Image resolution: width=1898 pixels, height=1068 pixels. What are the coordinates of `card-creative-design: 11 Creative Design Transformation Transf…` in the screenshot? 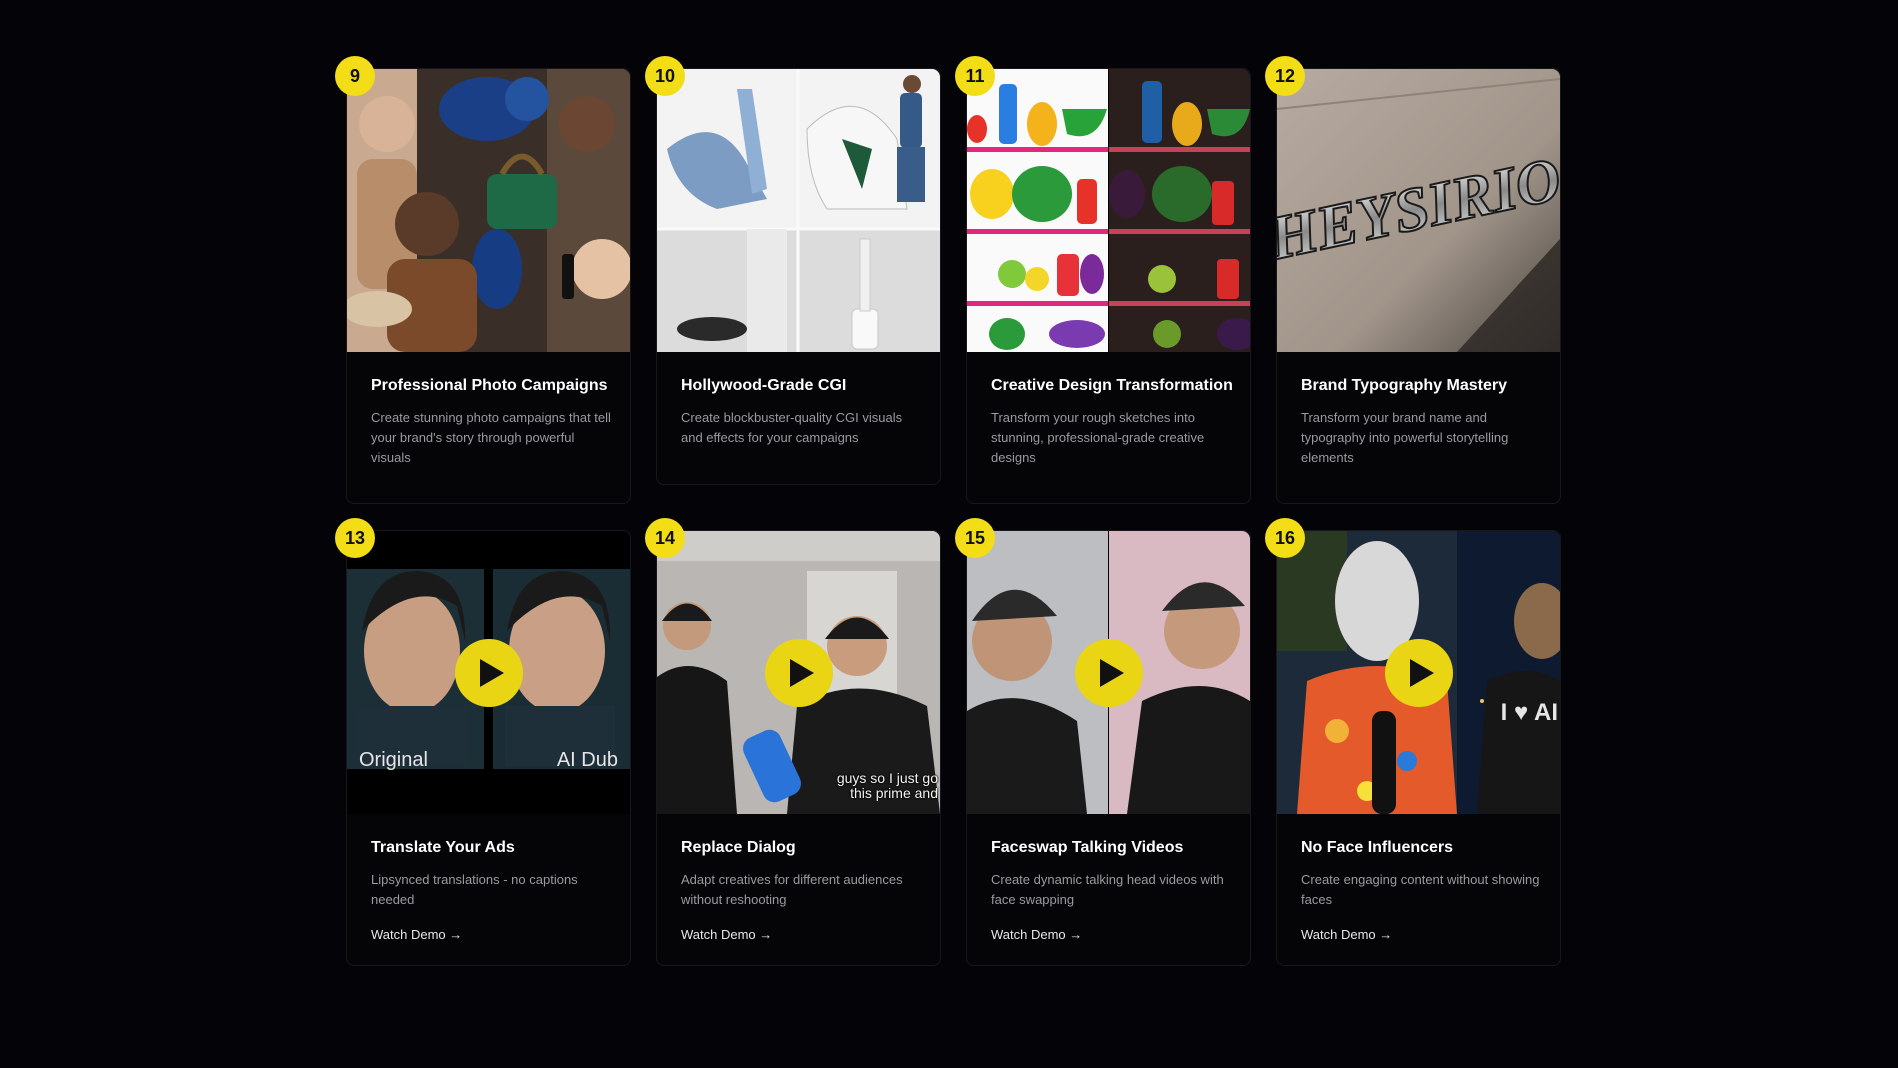 It's located at (1103, 280).